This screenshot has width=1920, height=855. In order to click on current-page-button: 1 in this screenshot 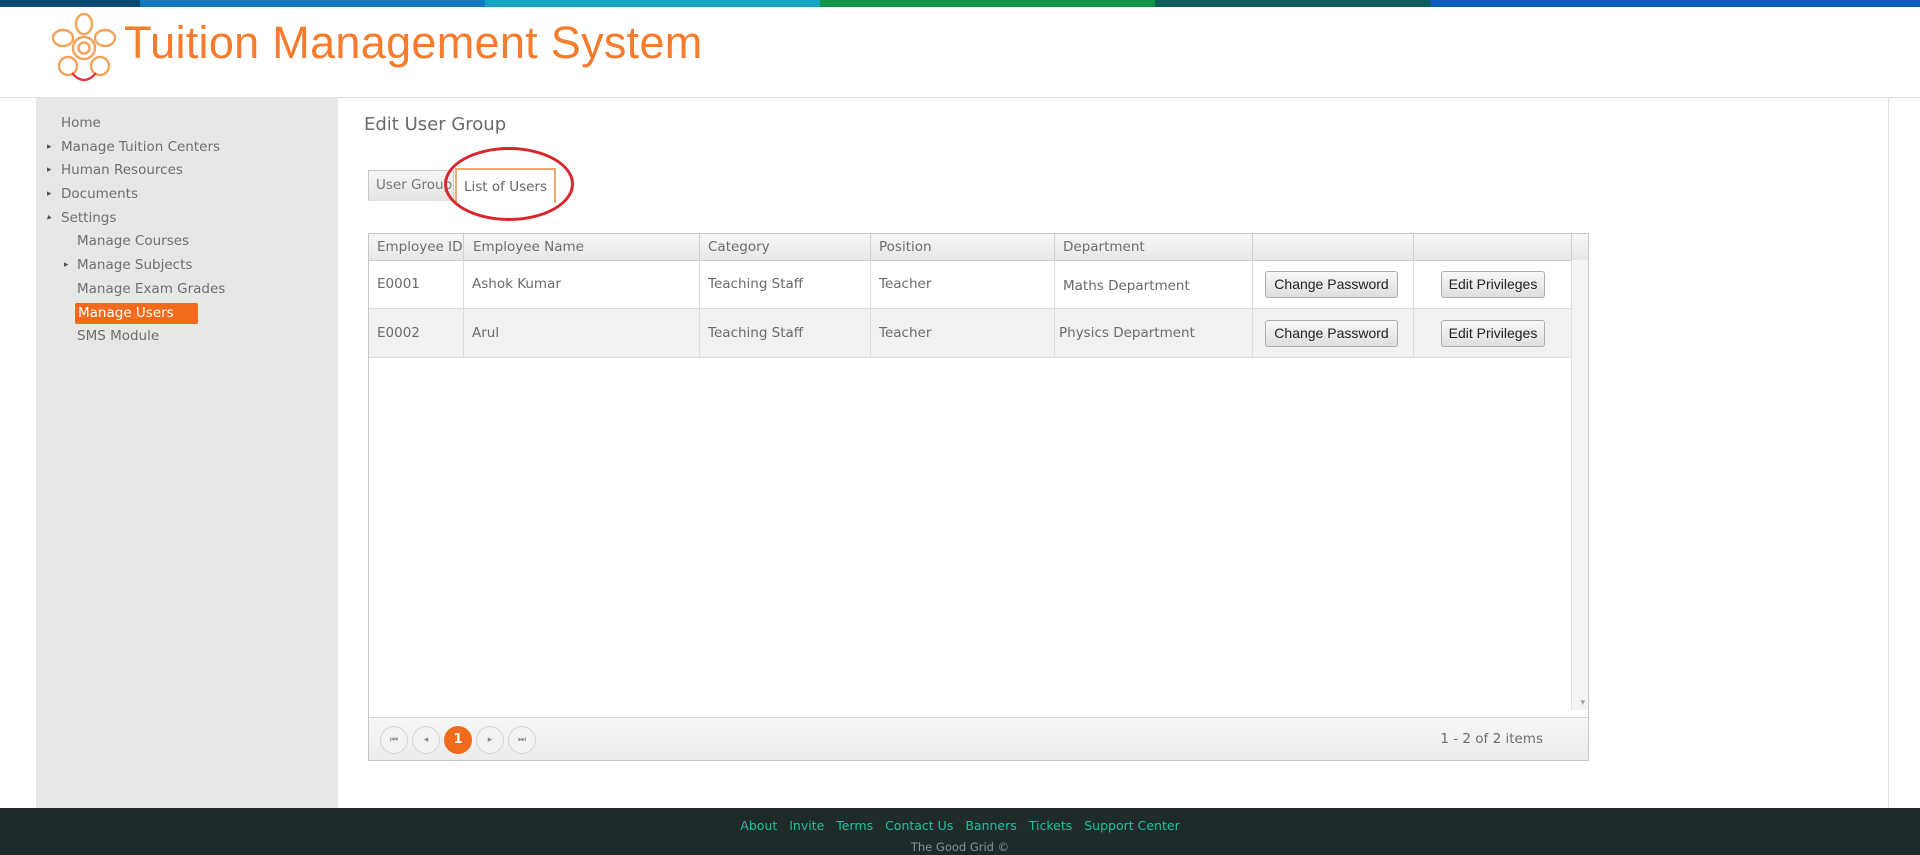, I will do `click(458, 740)`.